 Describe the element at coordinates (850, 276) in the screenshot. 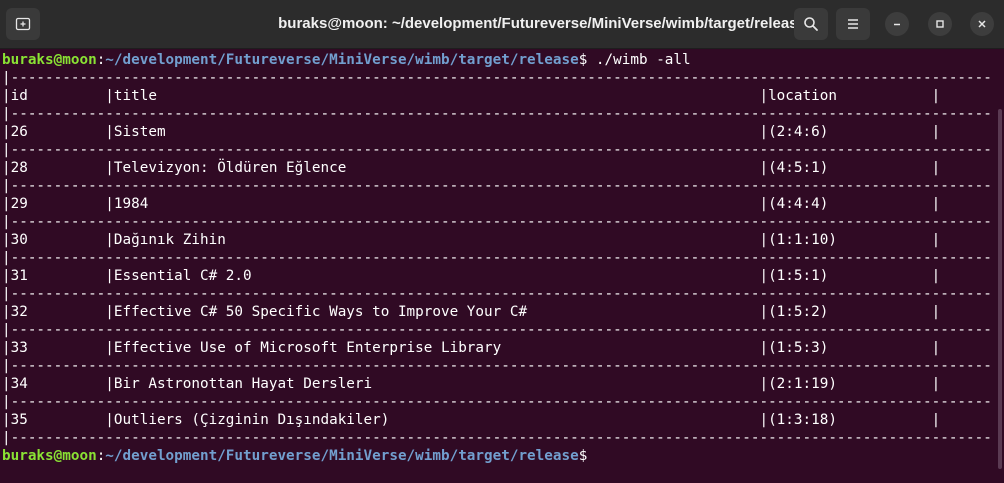

I see `cell-location: (1:5:1)` at that location.